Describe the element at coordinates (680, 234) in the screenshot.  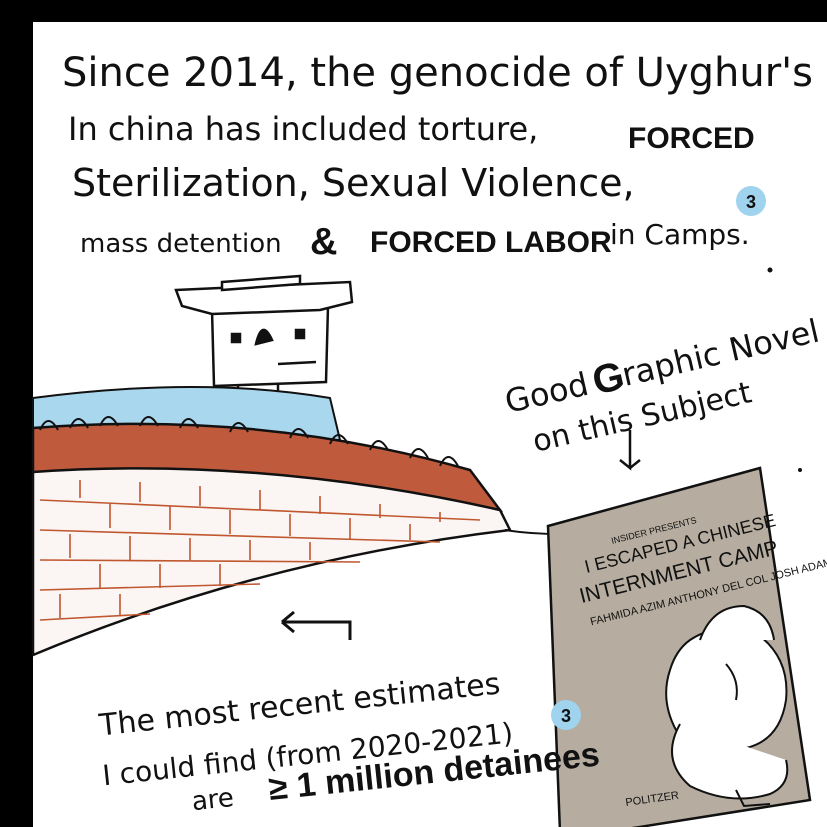
I see `caption-line-4-b: in Camps.` at that location.